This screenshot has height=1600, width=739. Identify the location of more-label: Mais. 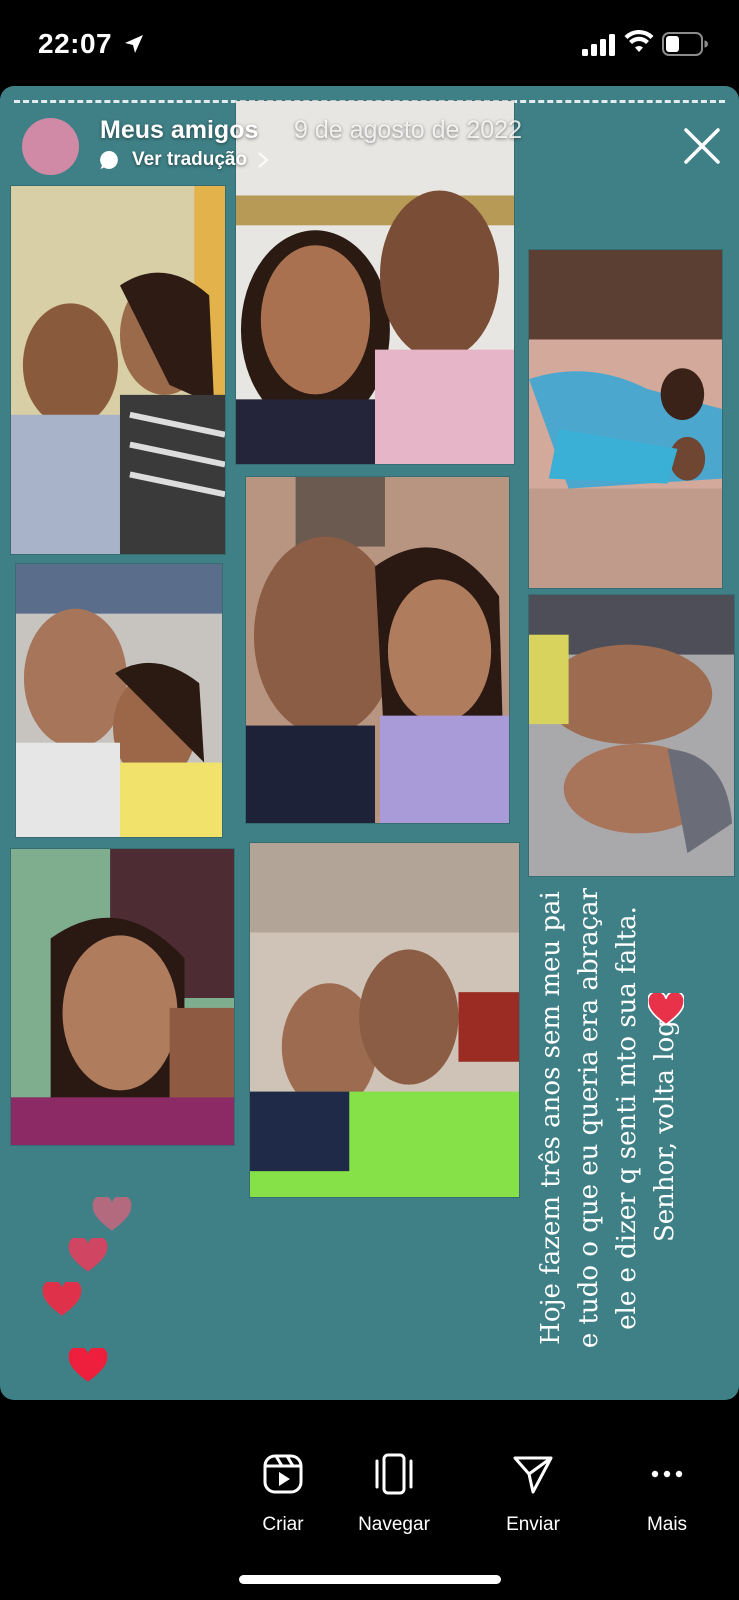
(667, 1524).